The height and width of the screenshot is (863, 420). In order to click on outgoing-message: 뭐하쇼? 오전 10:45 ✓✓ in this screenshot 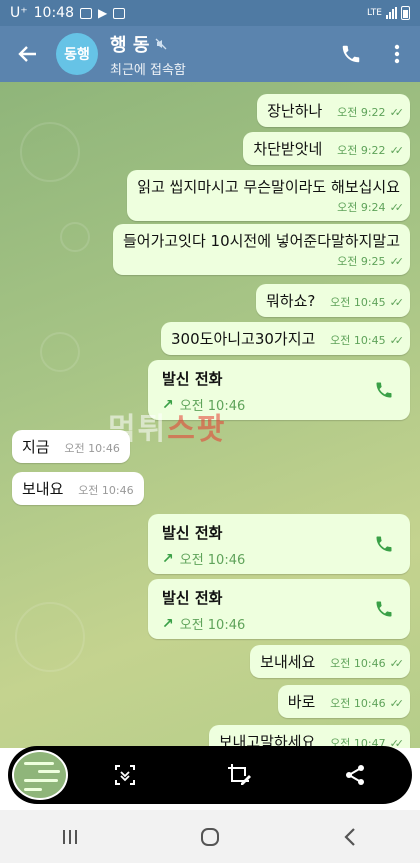, I will do `click(332, 300)`.